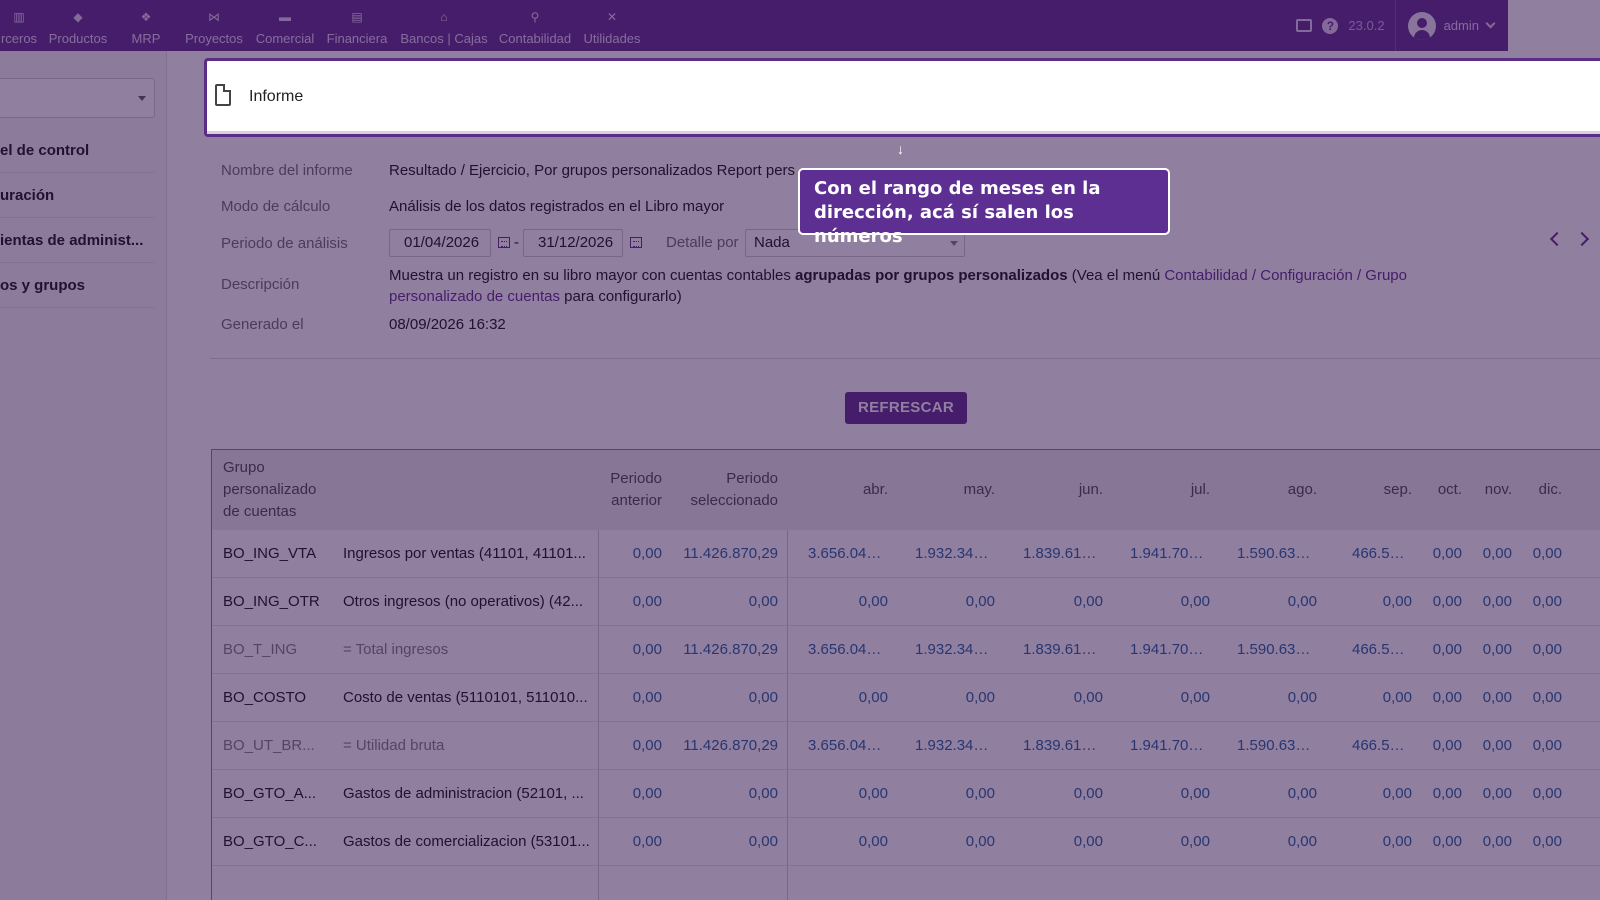  I want to click on spotlight-title: Informe, so click(276, 96).